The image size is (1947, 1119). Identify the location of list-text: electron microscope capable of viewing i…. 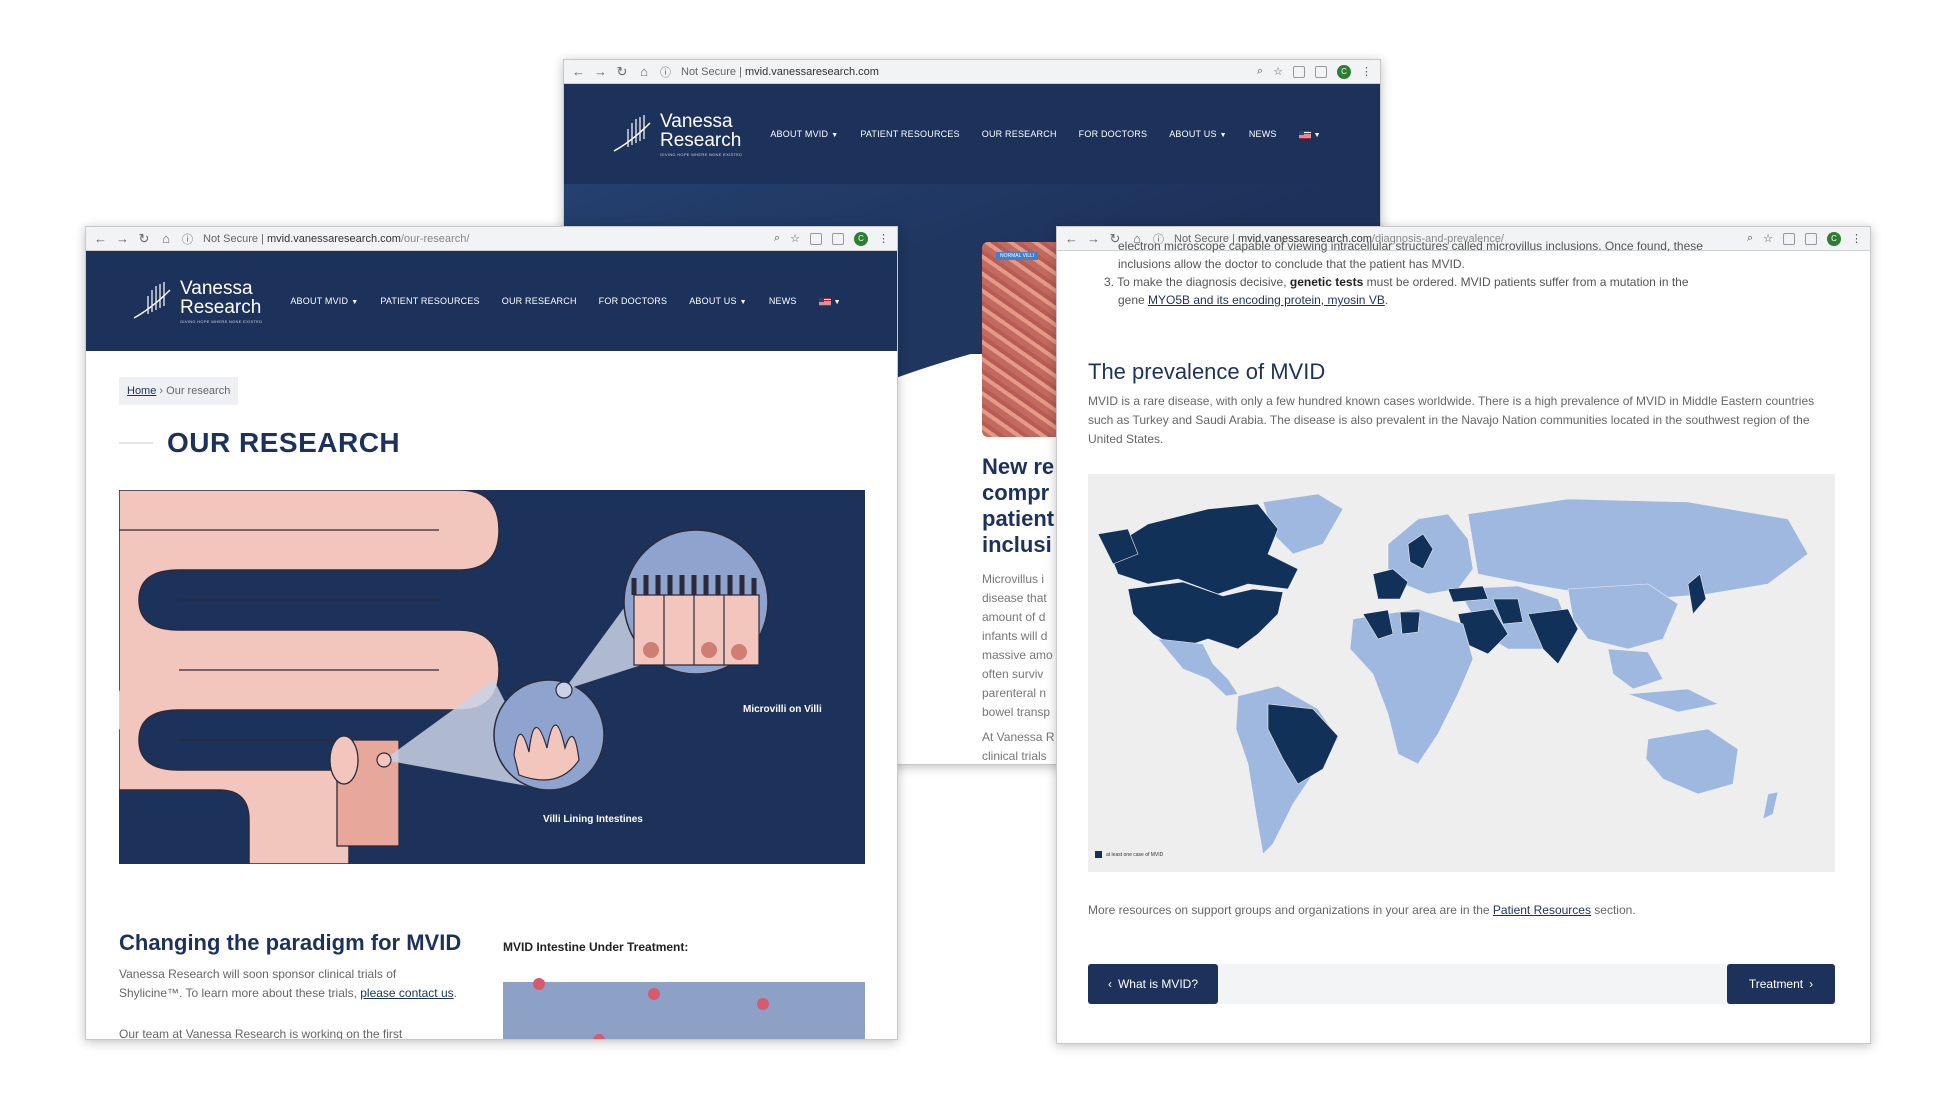
(1410, 246).